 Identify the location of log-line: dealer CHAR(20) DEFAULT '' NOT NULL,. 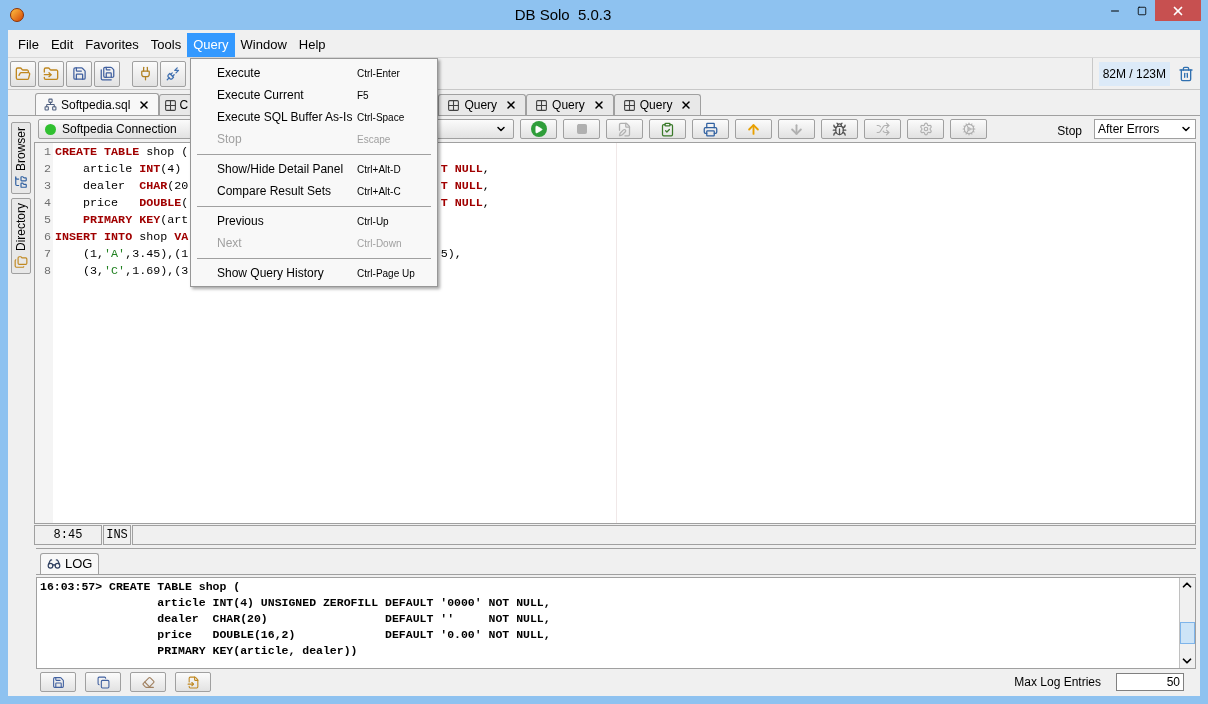
(354, 619).